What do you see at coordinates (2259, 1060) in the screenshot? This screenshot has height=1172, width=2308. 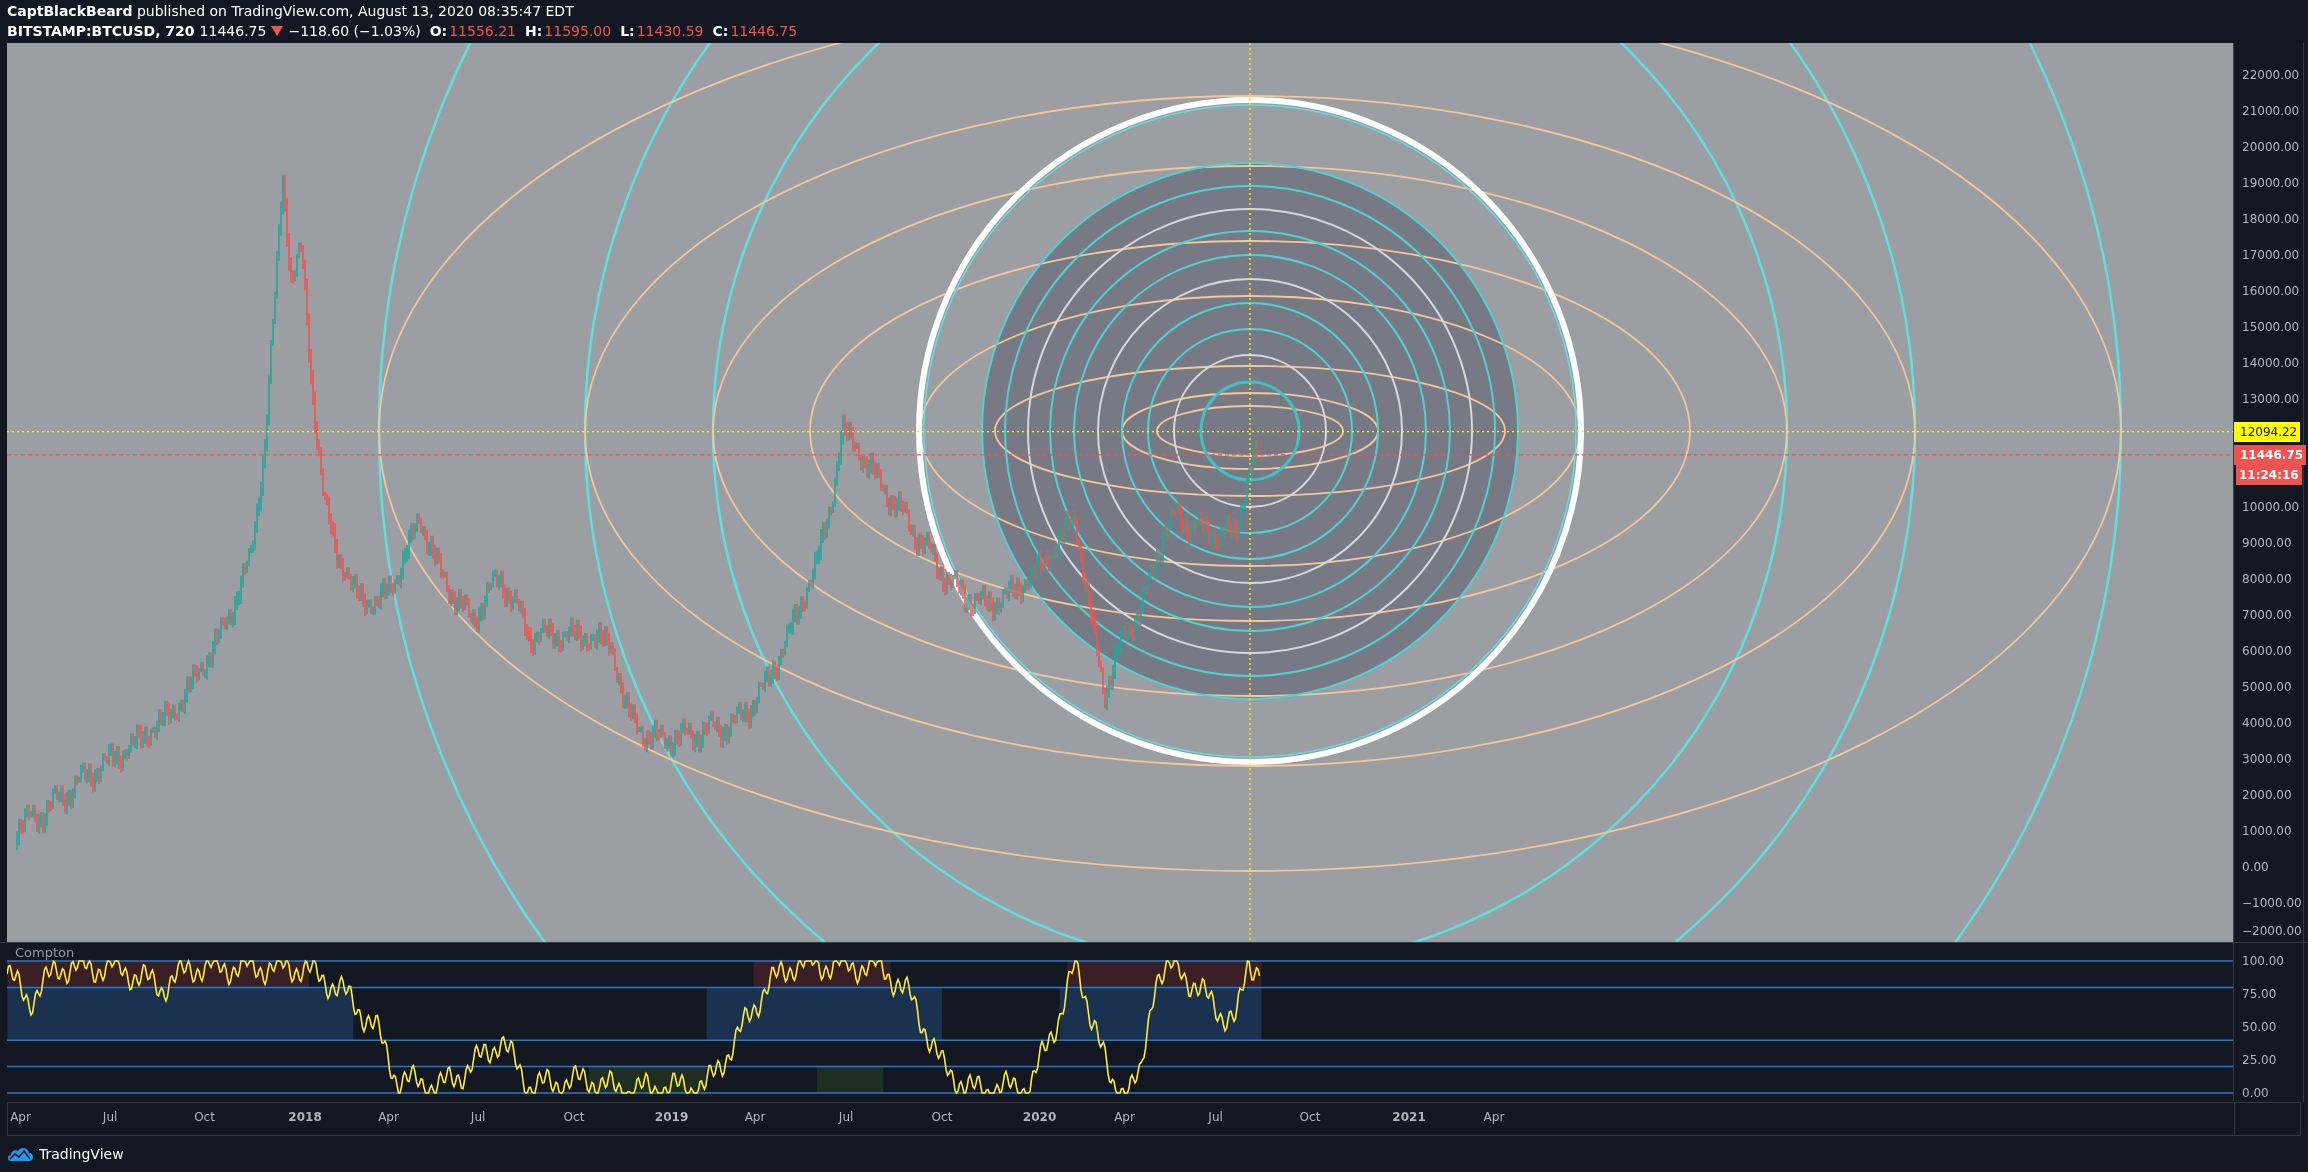 I see `indicator-axis-label: 25.00` at bounding box center [2259, 1060].